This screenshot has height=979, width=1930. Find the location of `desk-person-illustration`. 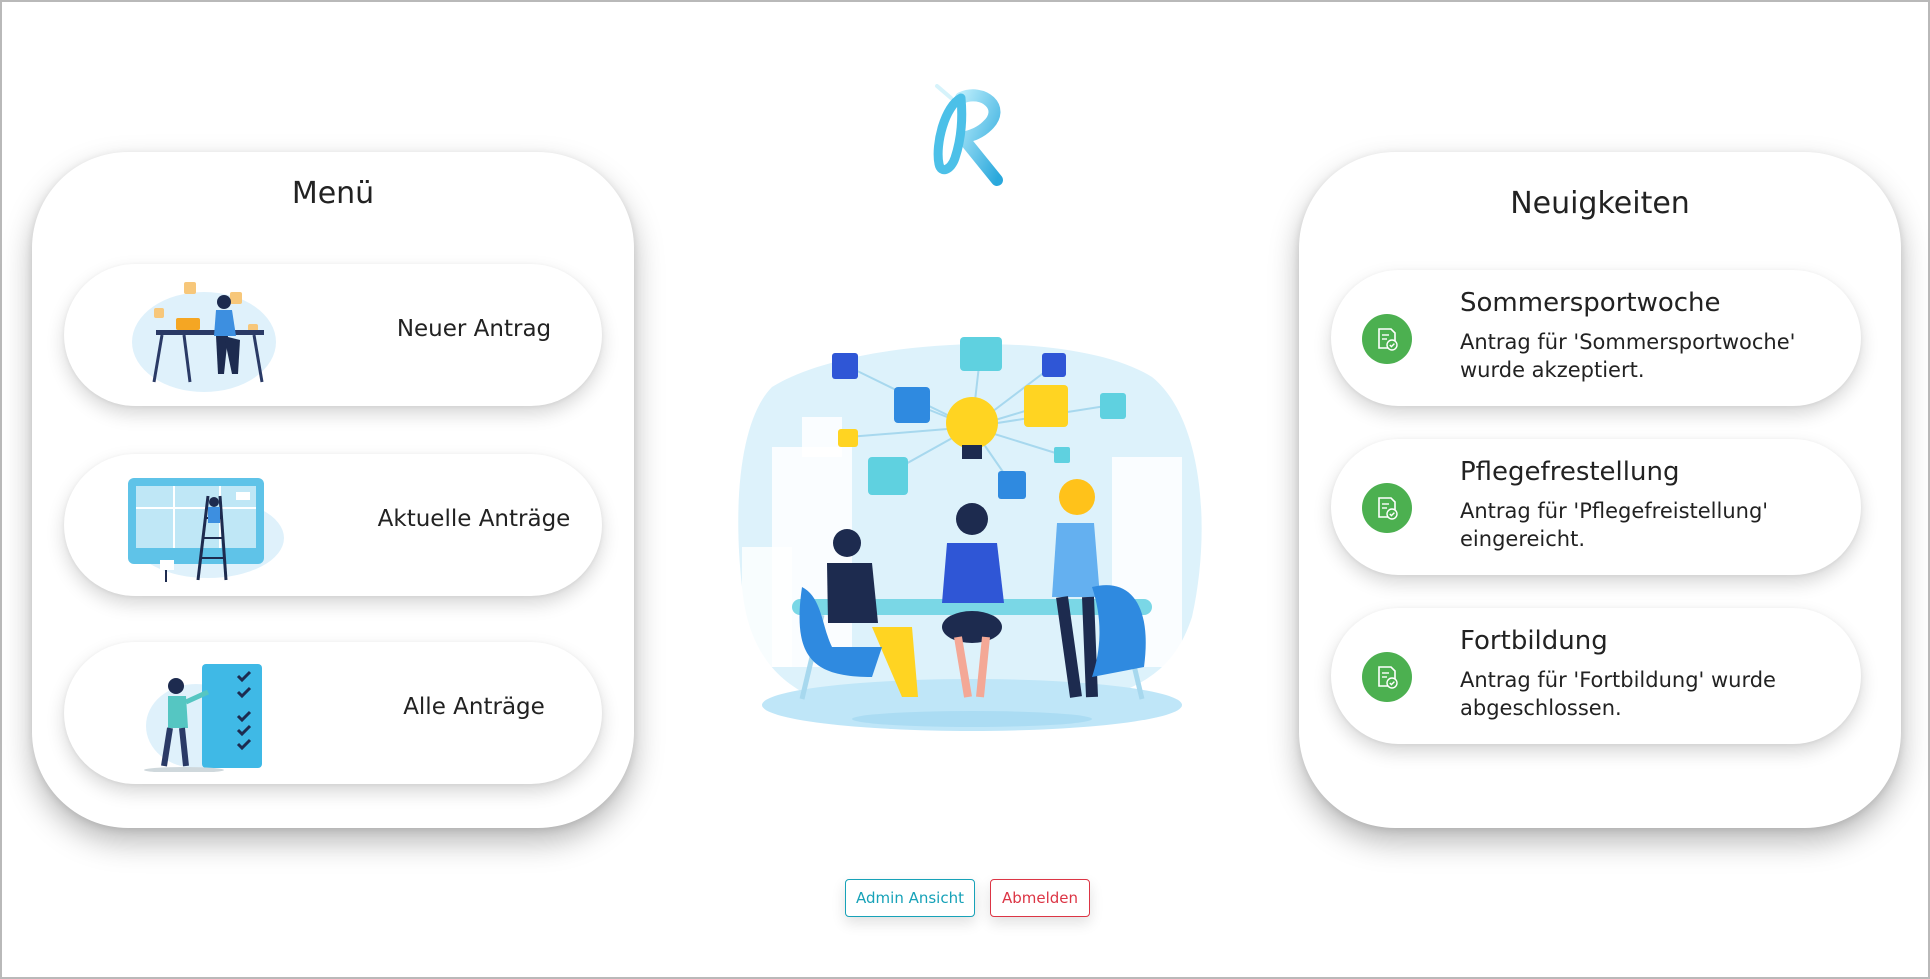

desk-person-illustration is located at coordinates (204, 337).